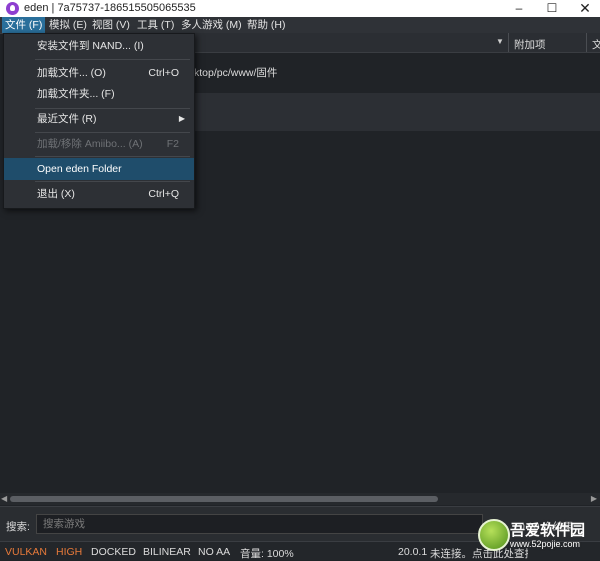 The height and width of the screenshot is (561, 600). What do you see at coordinates (69, 552) in the screenshot?
I see `status-gpu-accuracy: HIGH` at bounding box center [69, 552].